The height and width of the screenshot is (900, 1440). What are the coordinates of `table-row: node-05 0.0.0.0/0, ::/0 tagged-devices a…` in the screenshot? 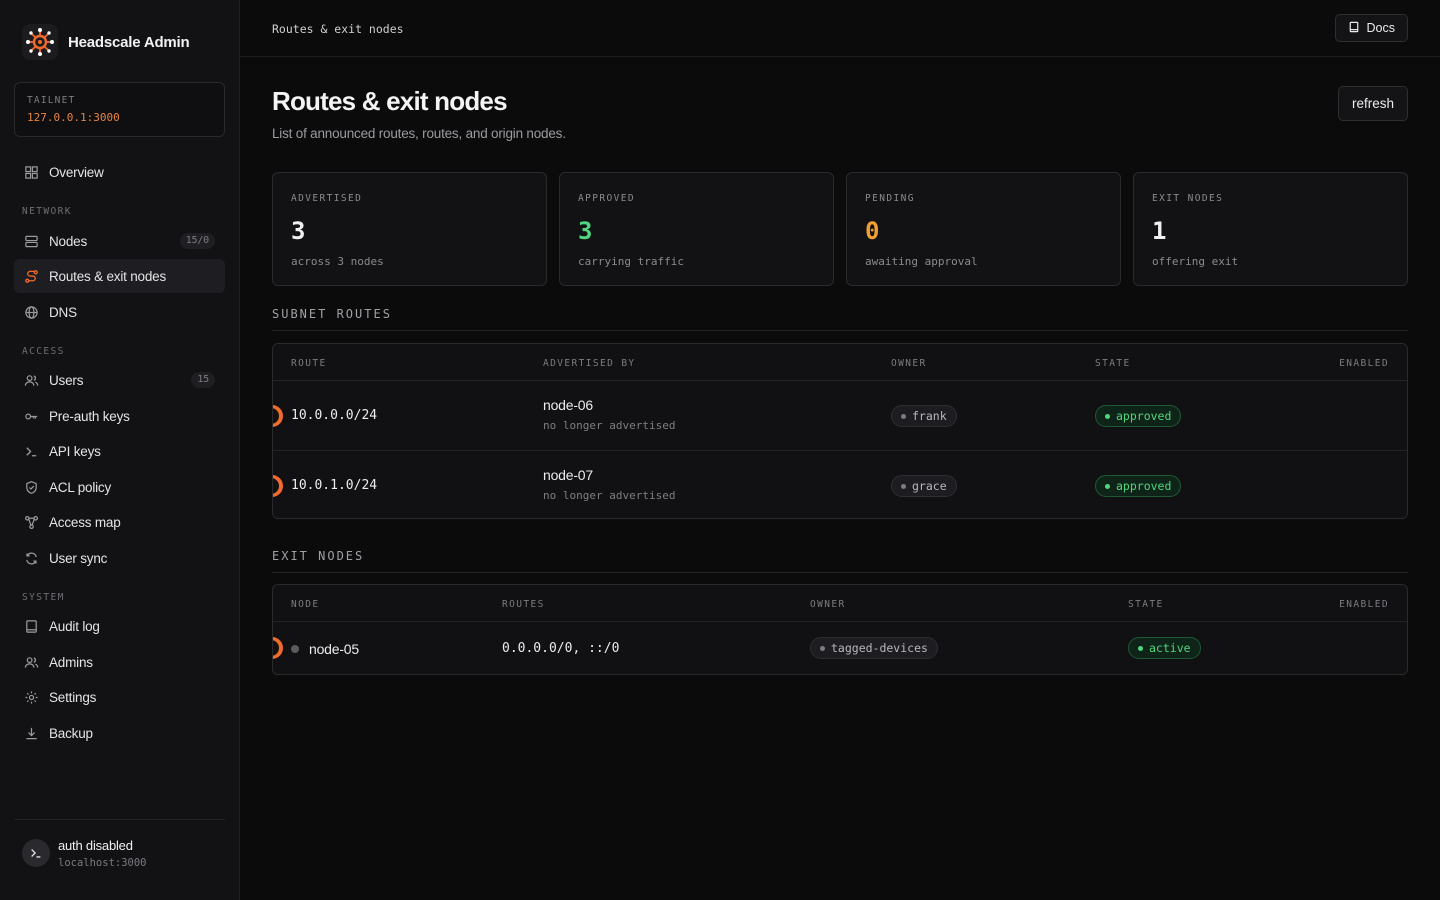 It's located at (840, 648).